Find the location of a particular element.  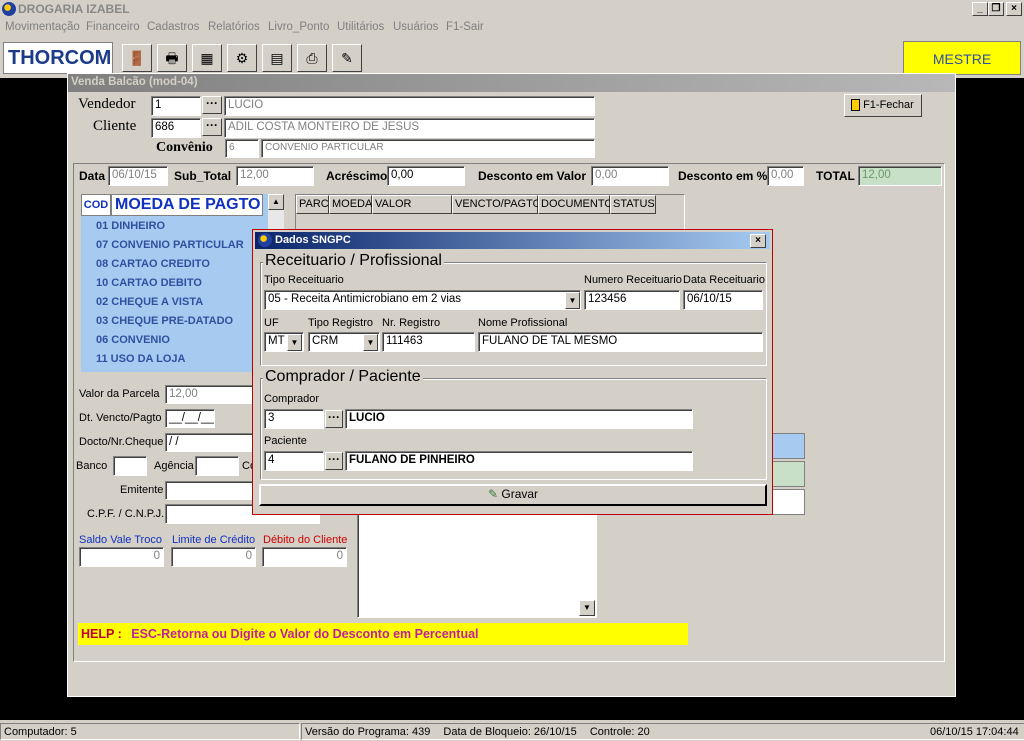

close-icon: × is located at coordinates (758, 241).